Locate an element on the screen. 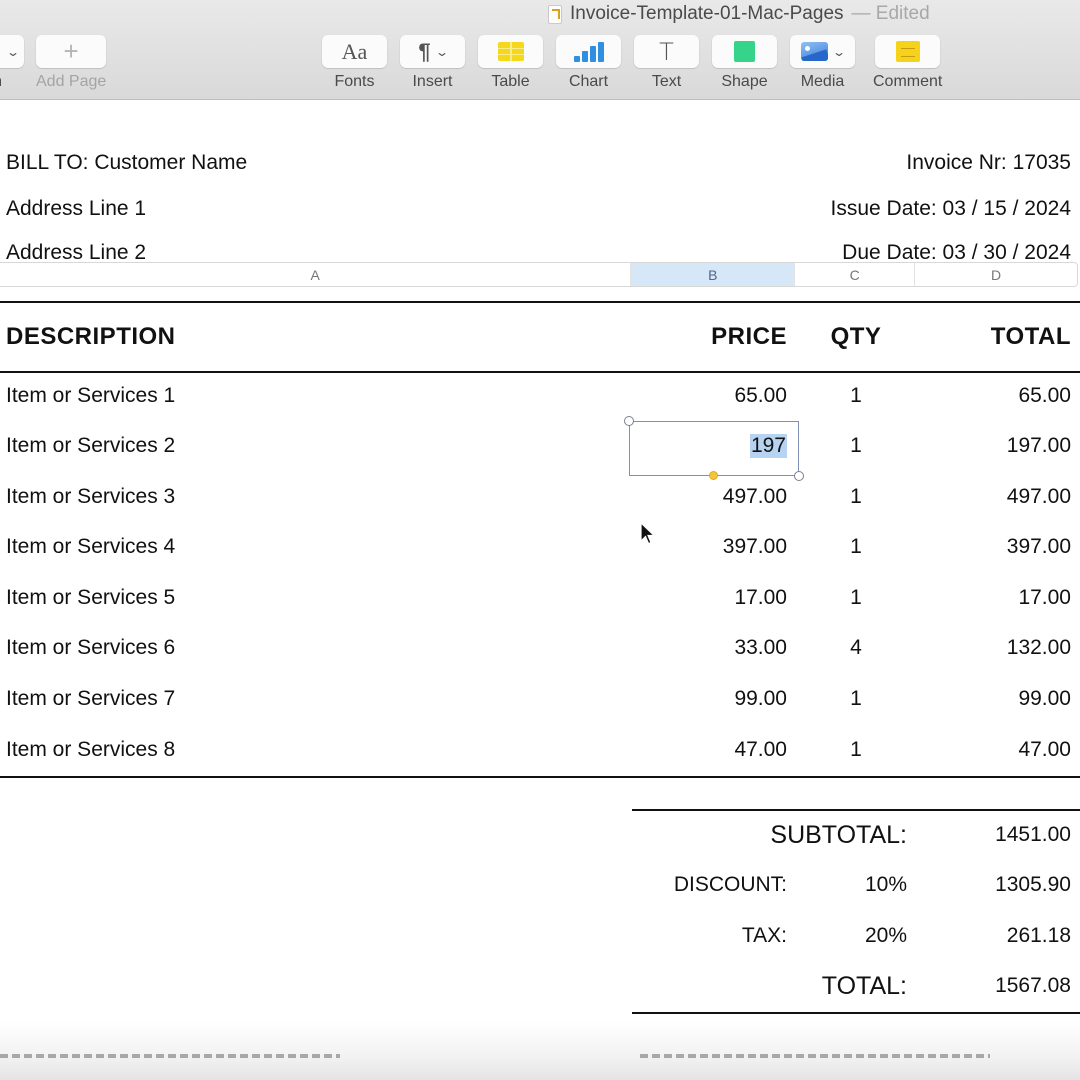 This screenshot has height=1080, width=1080. cell-description: Item or Services 5 is located at coordinates (90, 598).